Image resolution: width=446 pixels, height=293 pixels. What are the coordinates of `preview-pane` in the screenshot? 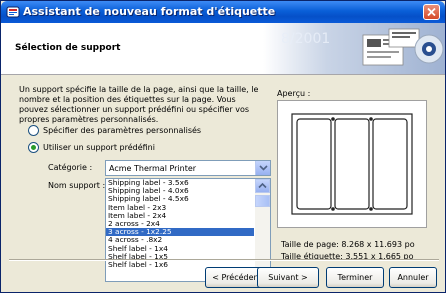 It's located at (352, 164).